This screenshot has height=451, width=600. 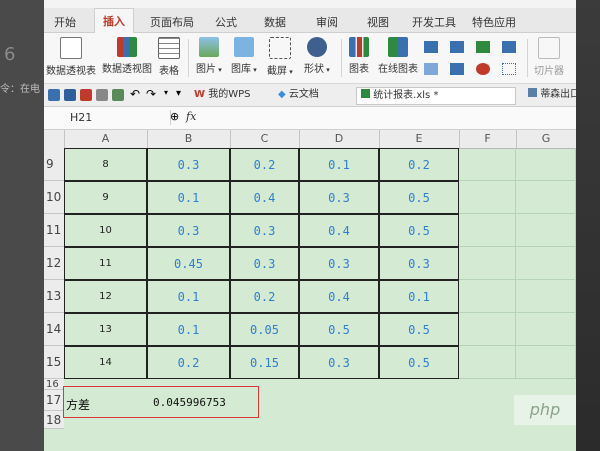 What do you see at coordinates (244, 56) in the screenshot?
I see `gallery-button: 图库 ▾` at bounding box center [244, 56].